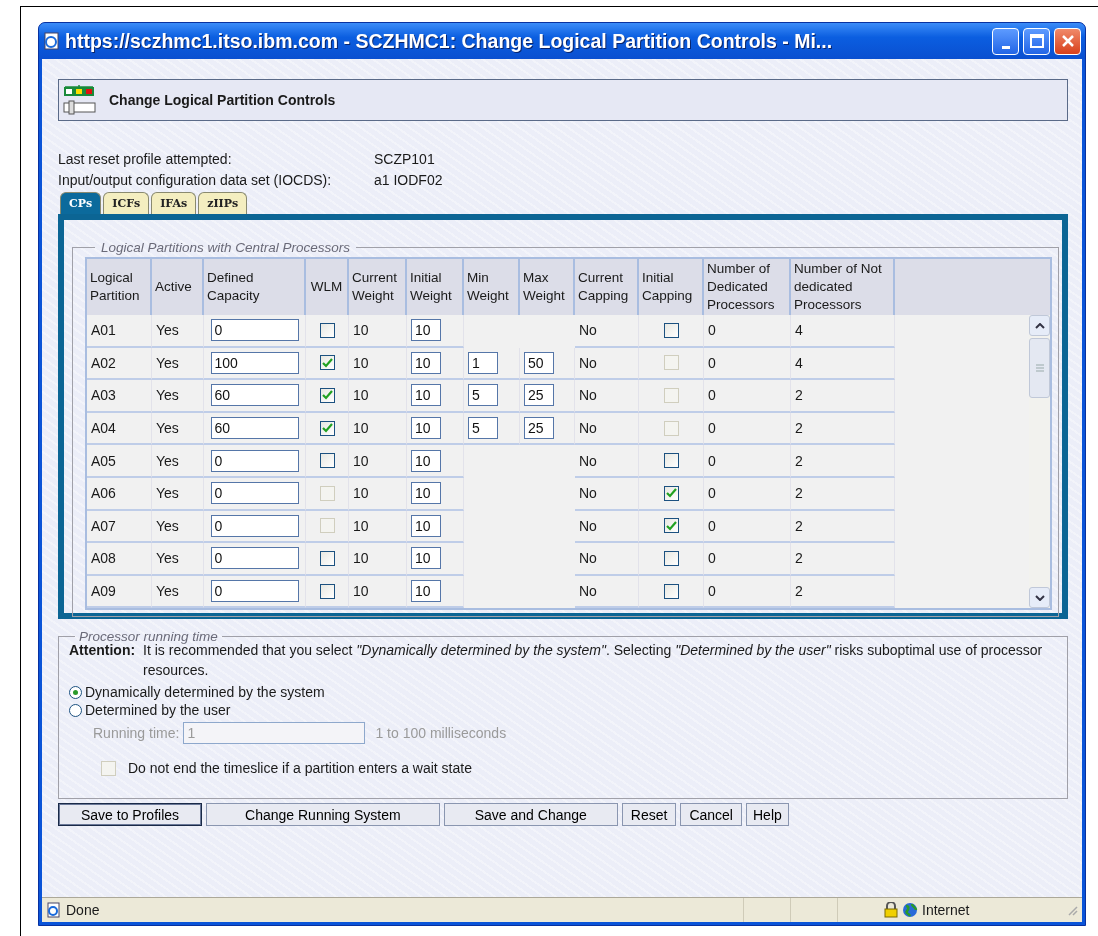  What do you see at coordinates (119, 287) in the screenshot?
I see `column-header: Logical Partition` at bounding box center [119, 287].